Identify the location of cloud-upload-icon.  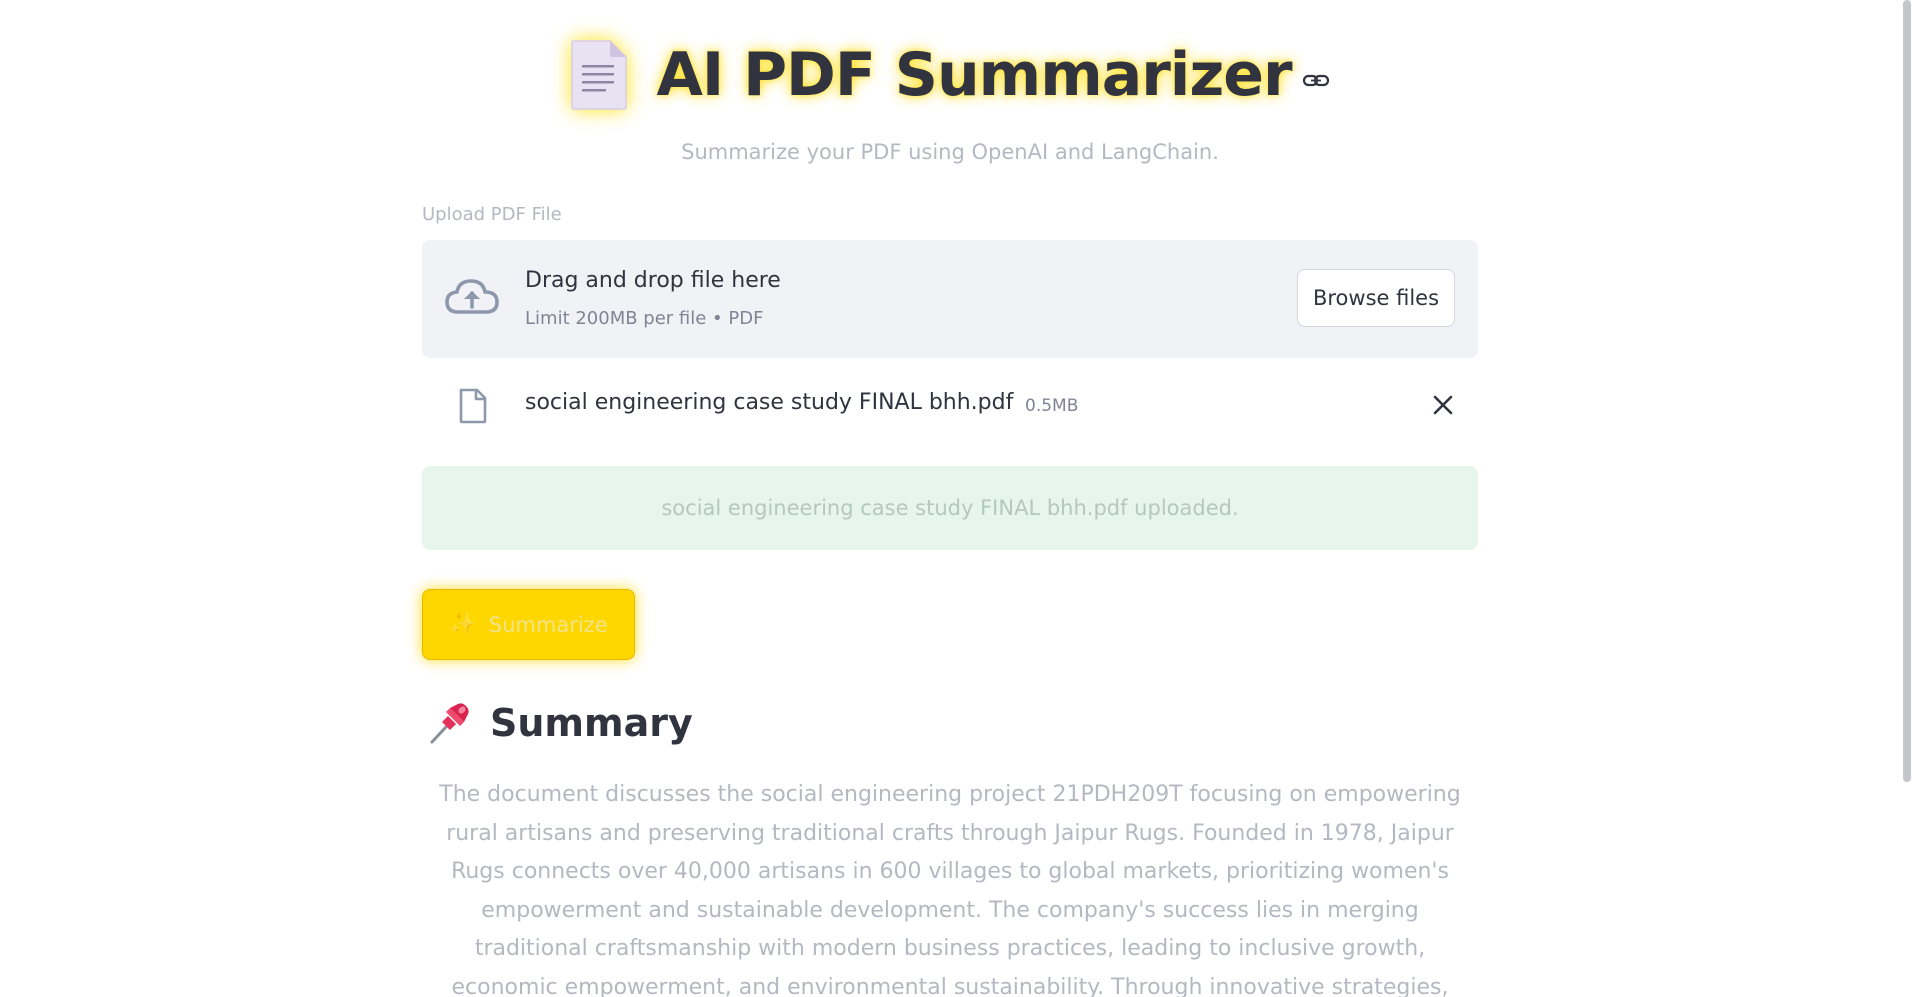
(472, 296).